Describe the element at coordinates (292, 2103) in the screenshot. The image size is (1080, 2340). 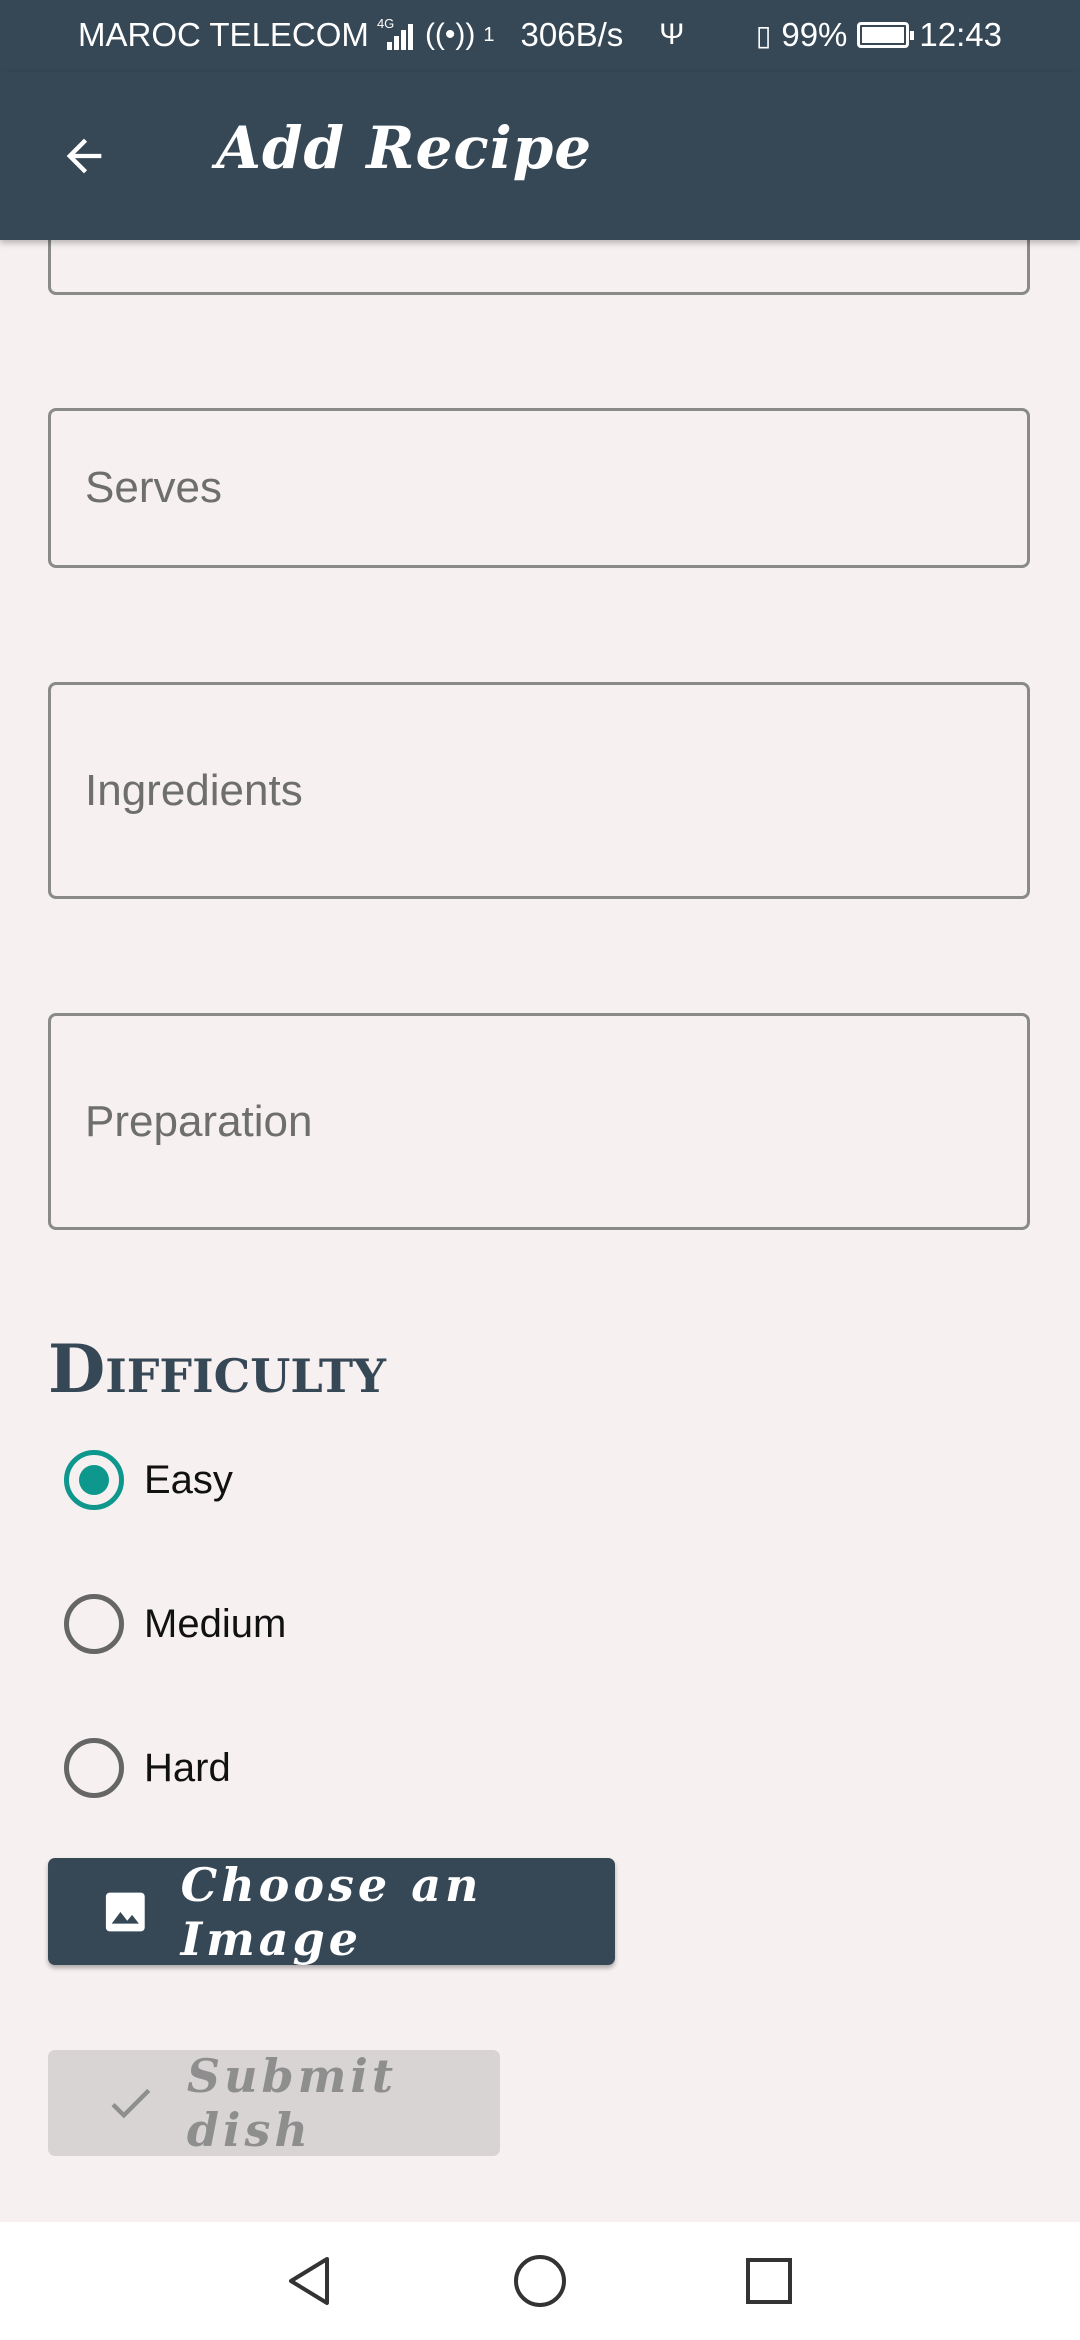
I see `submit-dish-label: Submit dish` at that location.